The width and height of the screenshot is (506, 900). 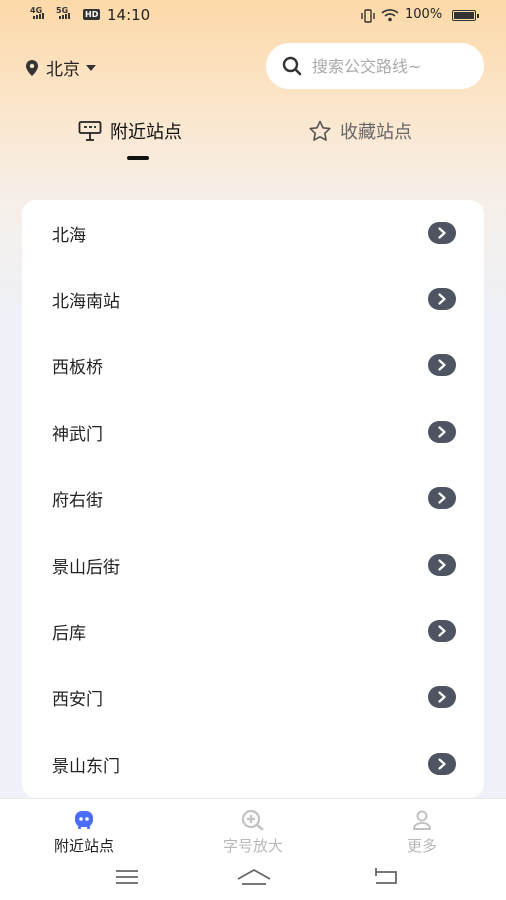 What do you see at coordinates (64, 16) in the screenshot?
I see `signal-strength-2-icon` at bounding box center [64, 16].